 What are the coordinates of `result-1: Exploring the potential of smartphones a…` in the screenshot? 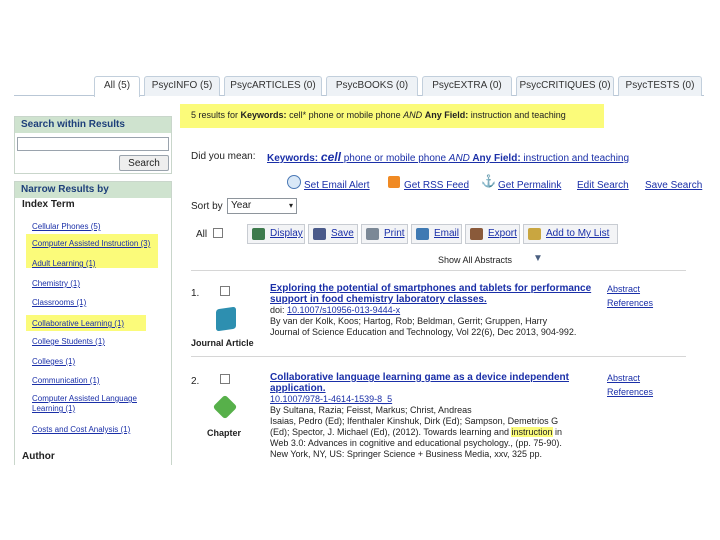 It's located at (435, 310).